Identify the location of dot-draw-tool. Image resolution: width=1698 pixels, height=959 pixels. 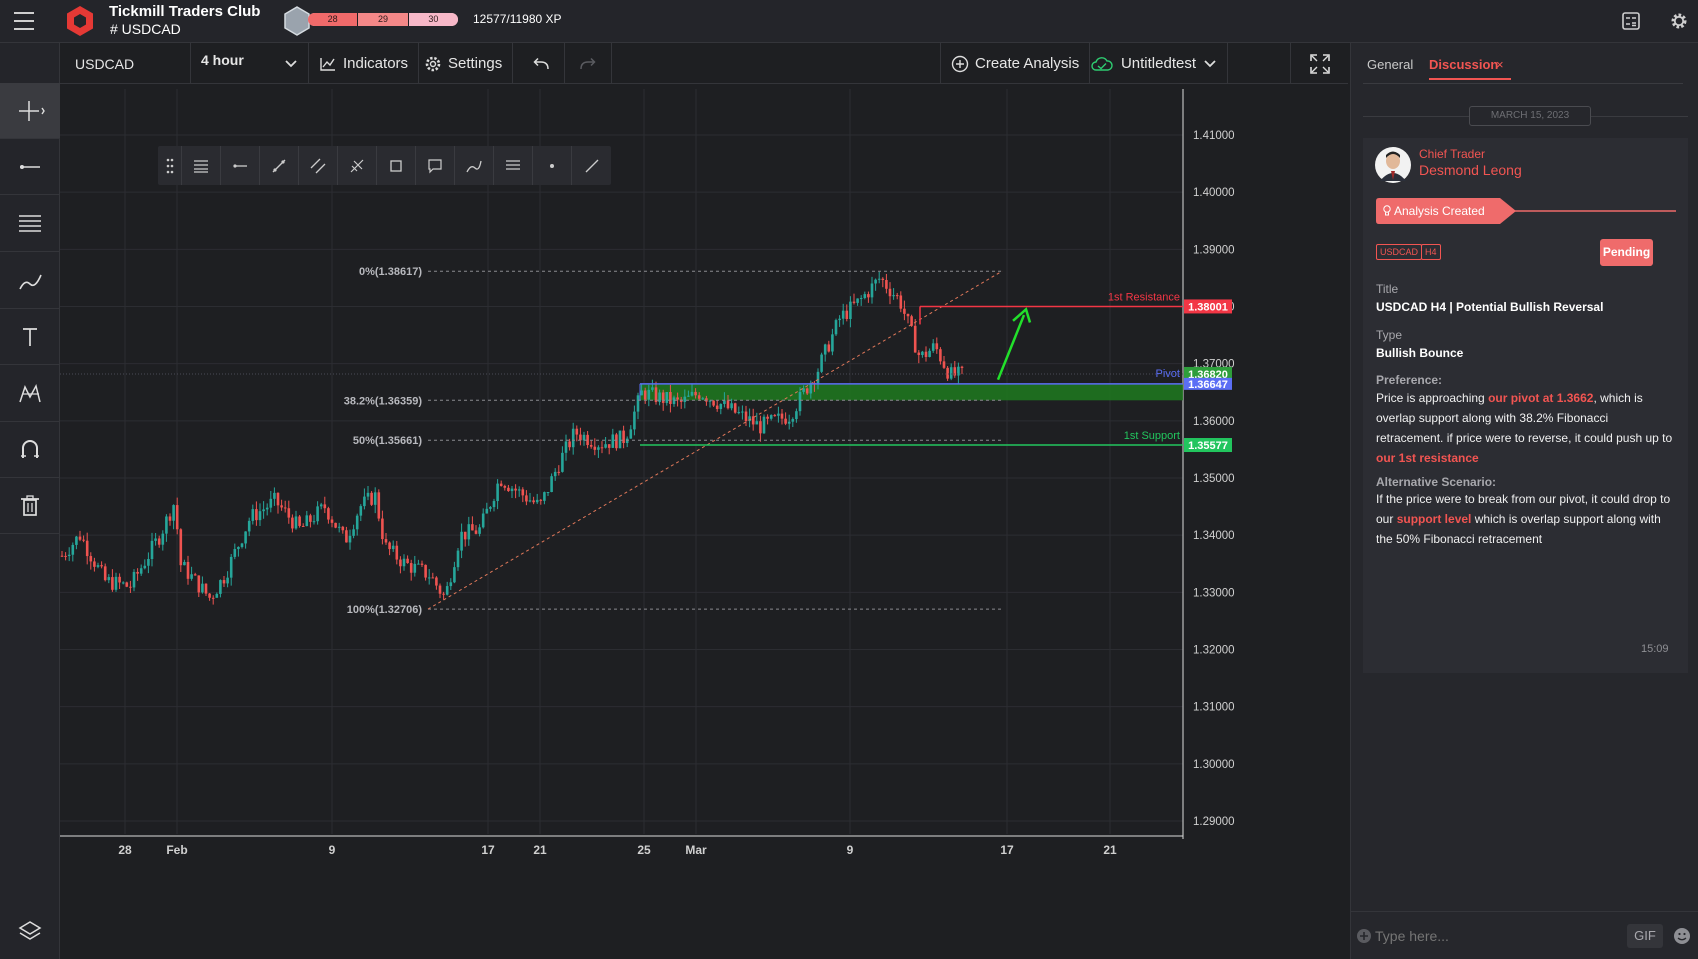
(552, 165).